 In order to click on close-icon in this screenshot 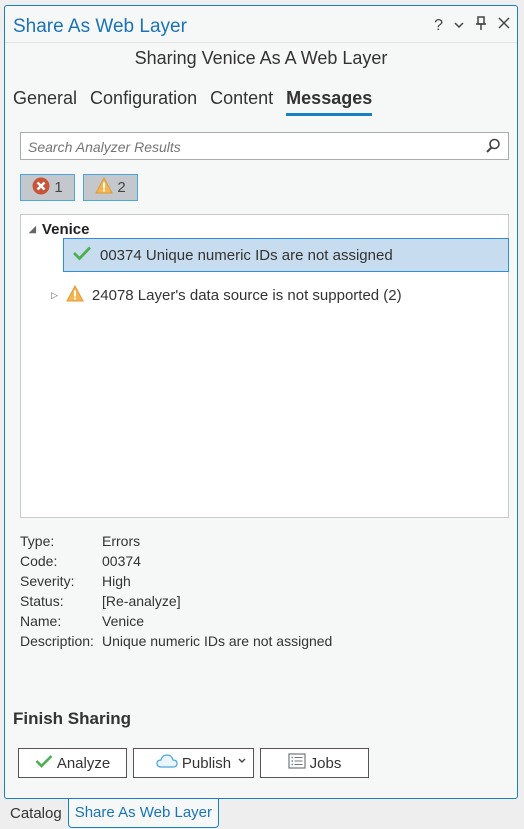, I will do `click(504, 25)`.